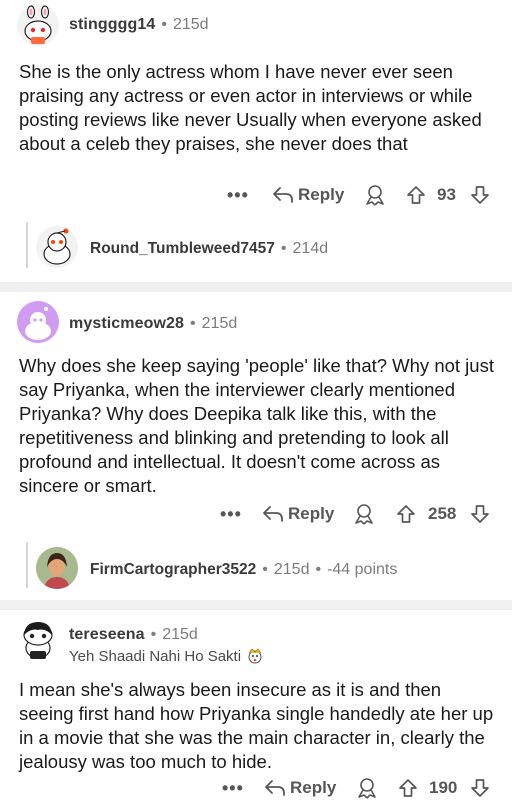 The image size is (512, 805). I want to click on comment-actions: ••• Reply 93, so click(256, 195).